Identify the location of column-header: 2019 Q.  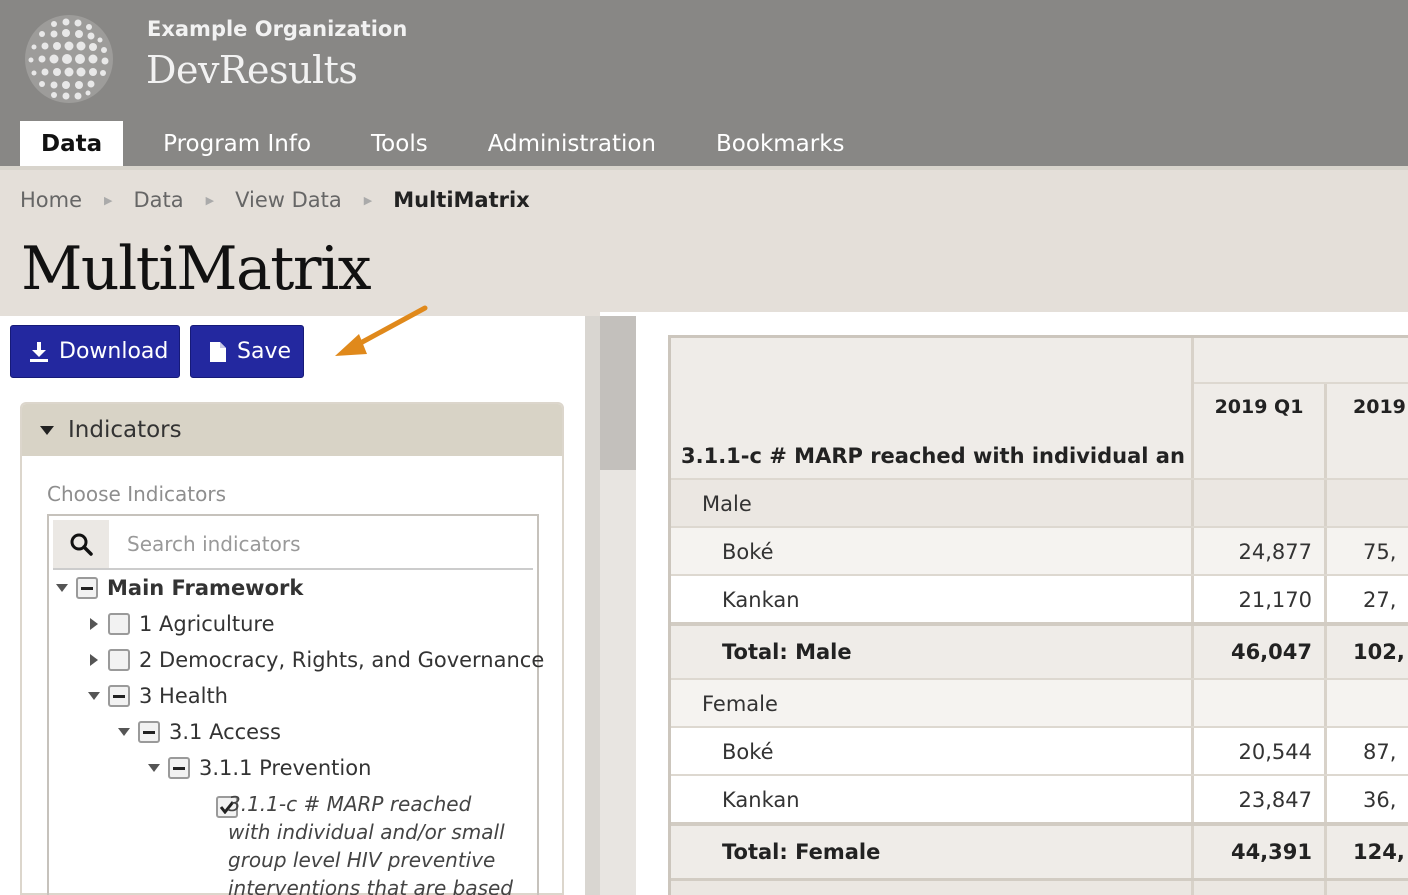
(1380, 407).